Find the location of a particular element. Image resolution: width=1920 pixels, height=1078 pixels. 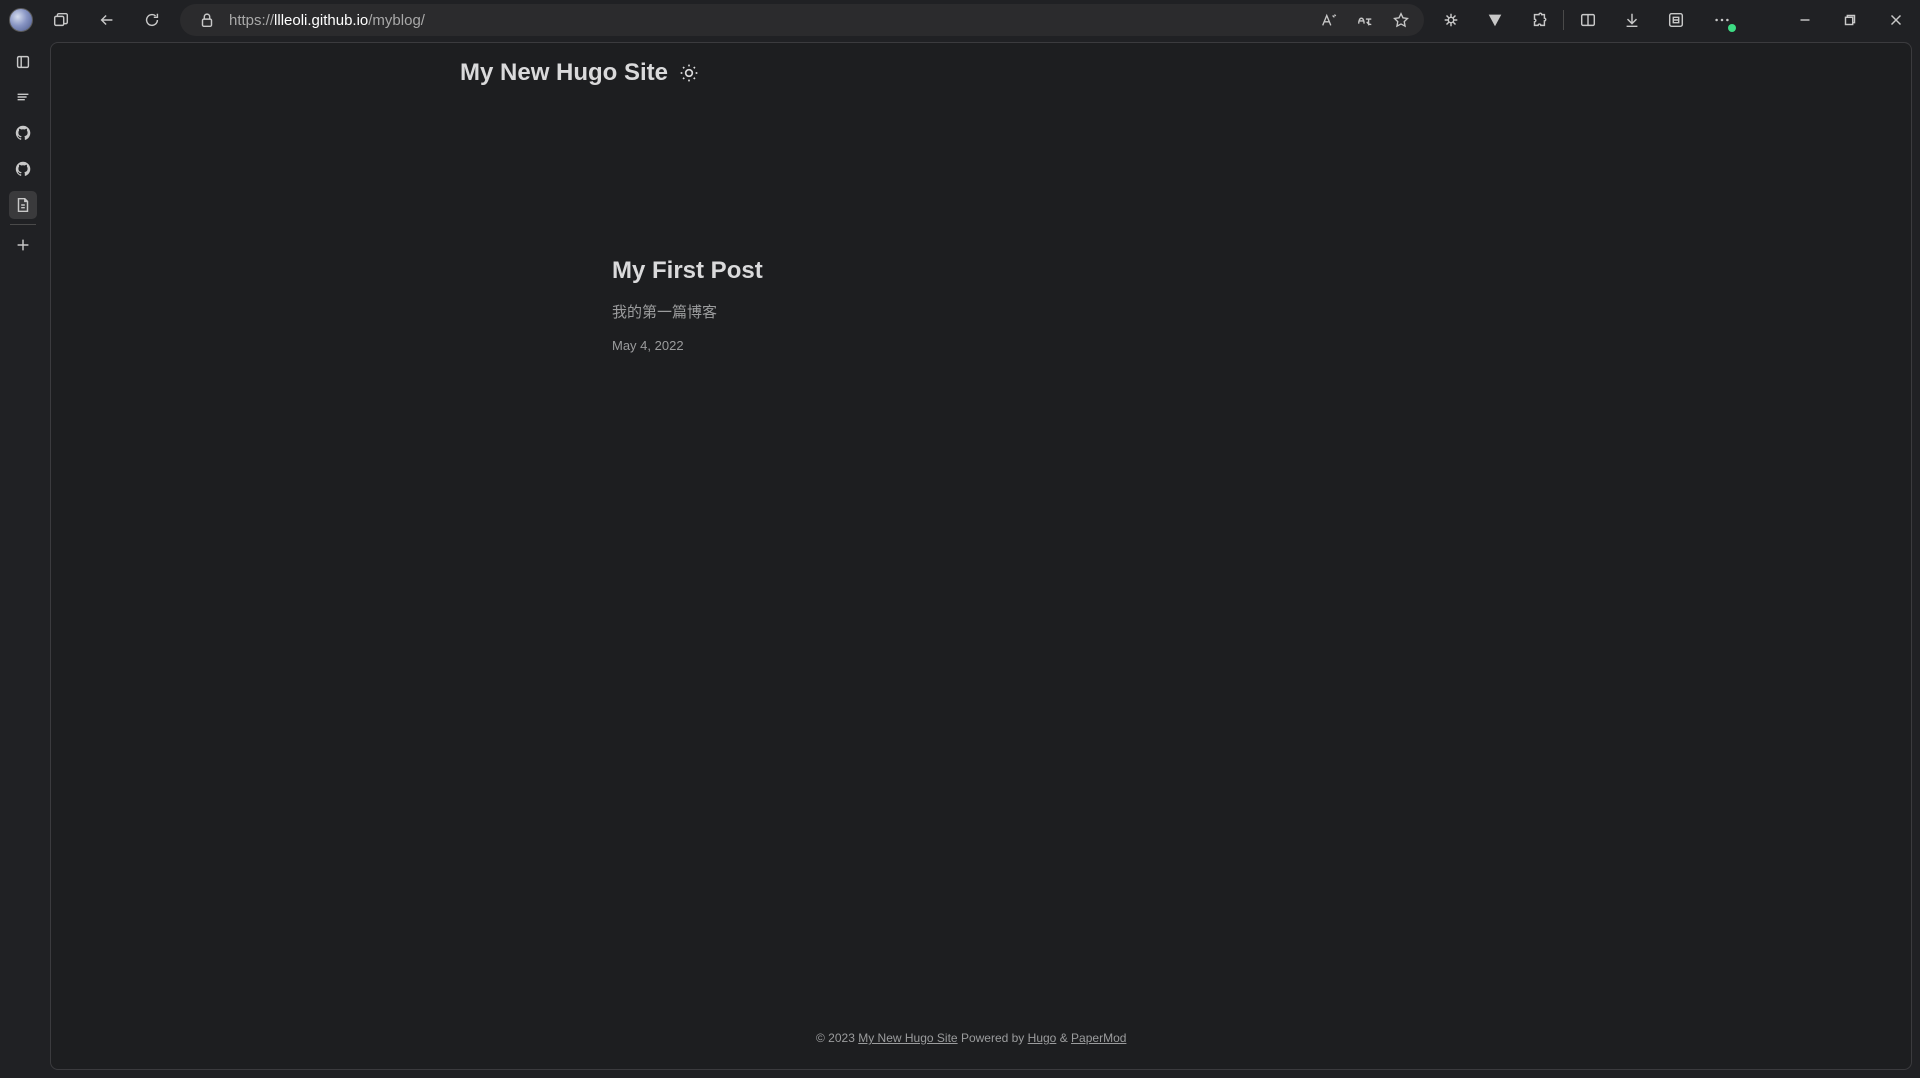

post-title: My First Post is located at coordinates (992, 271).